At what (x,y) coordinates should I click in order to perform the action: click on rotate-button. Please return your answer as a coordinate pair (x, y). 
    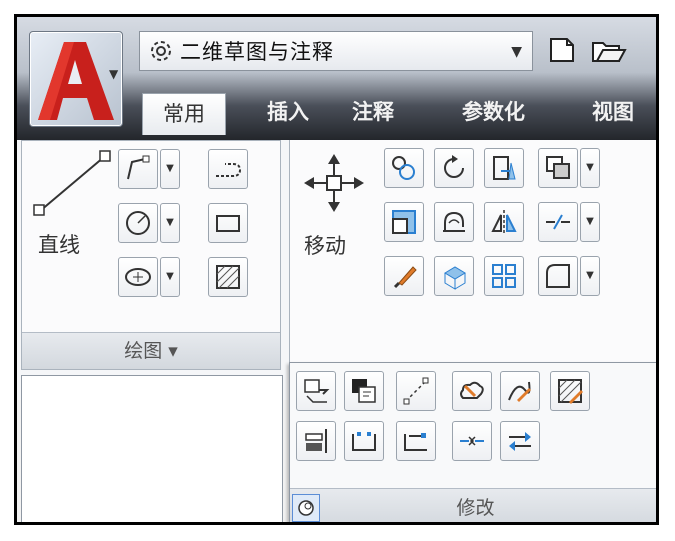
    Looking at the image, I should click on (454, 168).